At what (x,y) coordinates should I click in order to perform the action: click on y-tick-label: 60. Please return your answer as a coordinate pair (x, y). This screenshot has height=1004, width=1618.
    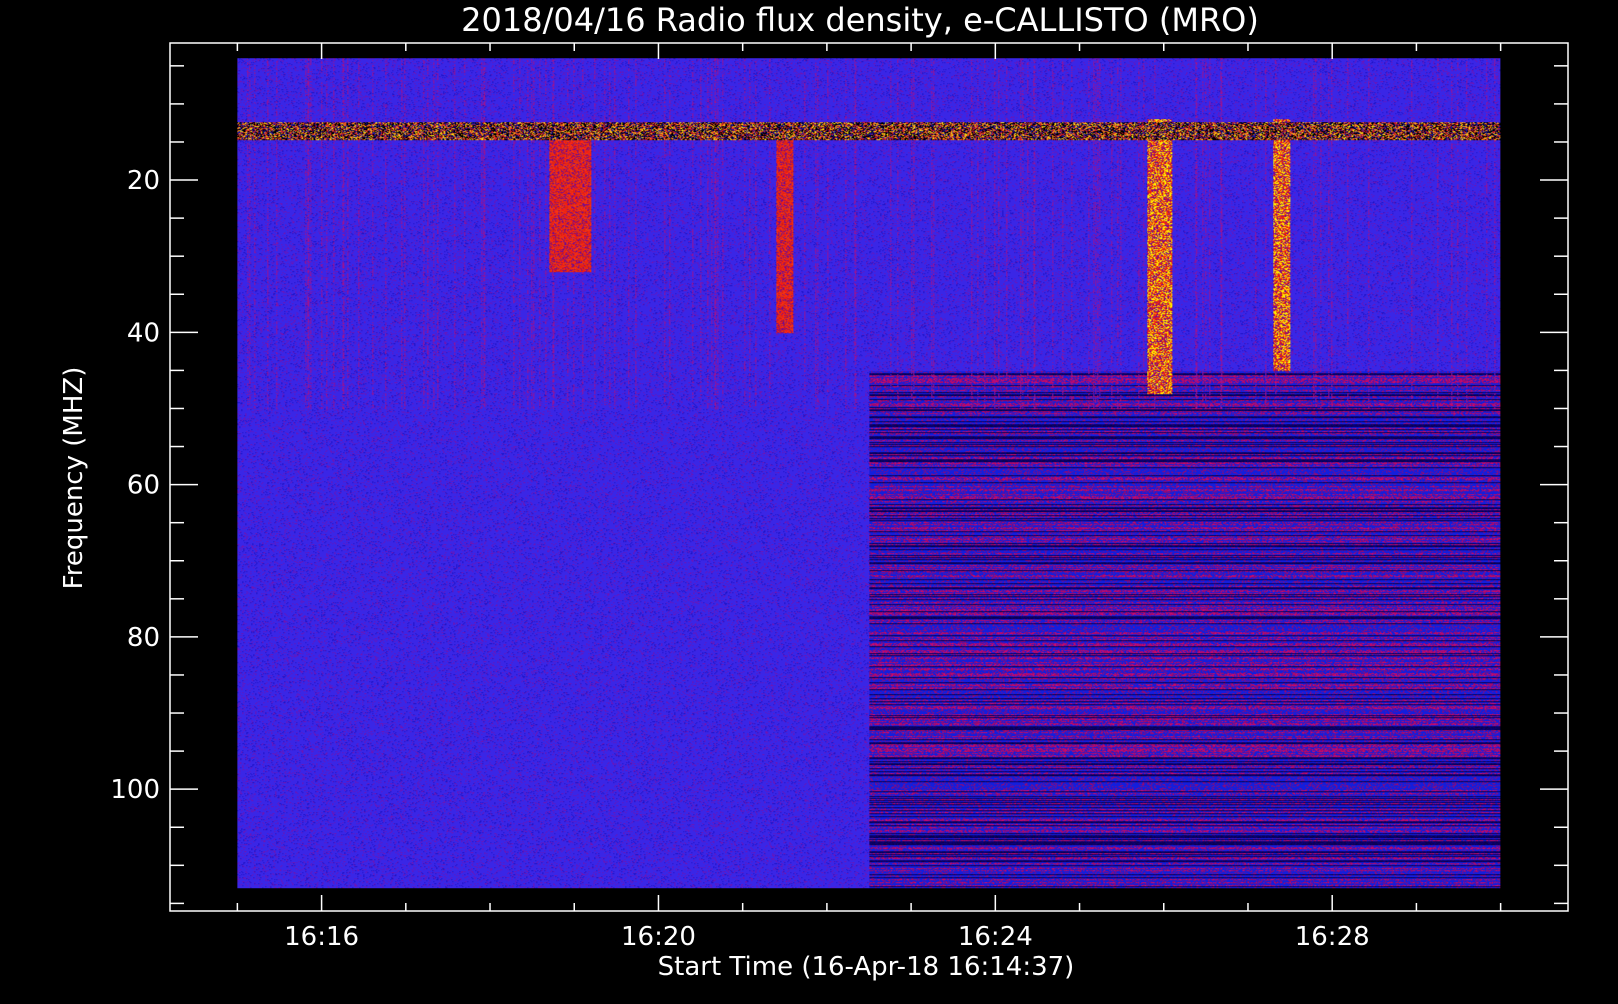
    Looking at the image, I should click on (143, 486).